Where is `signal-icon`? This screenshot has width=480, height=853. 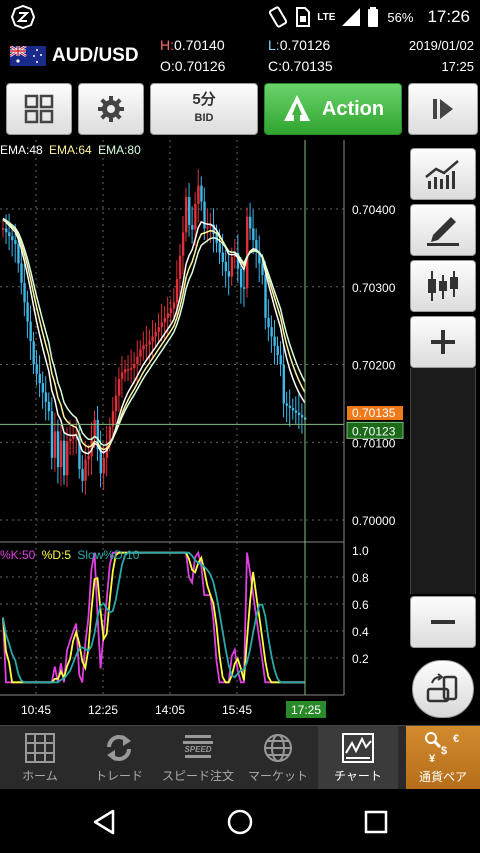 signal-icon is located at coordinates (351, 17).